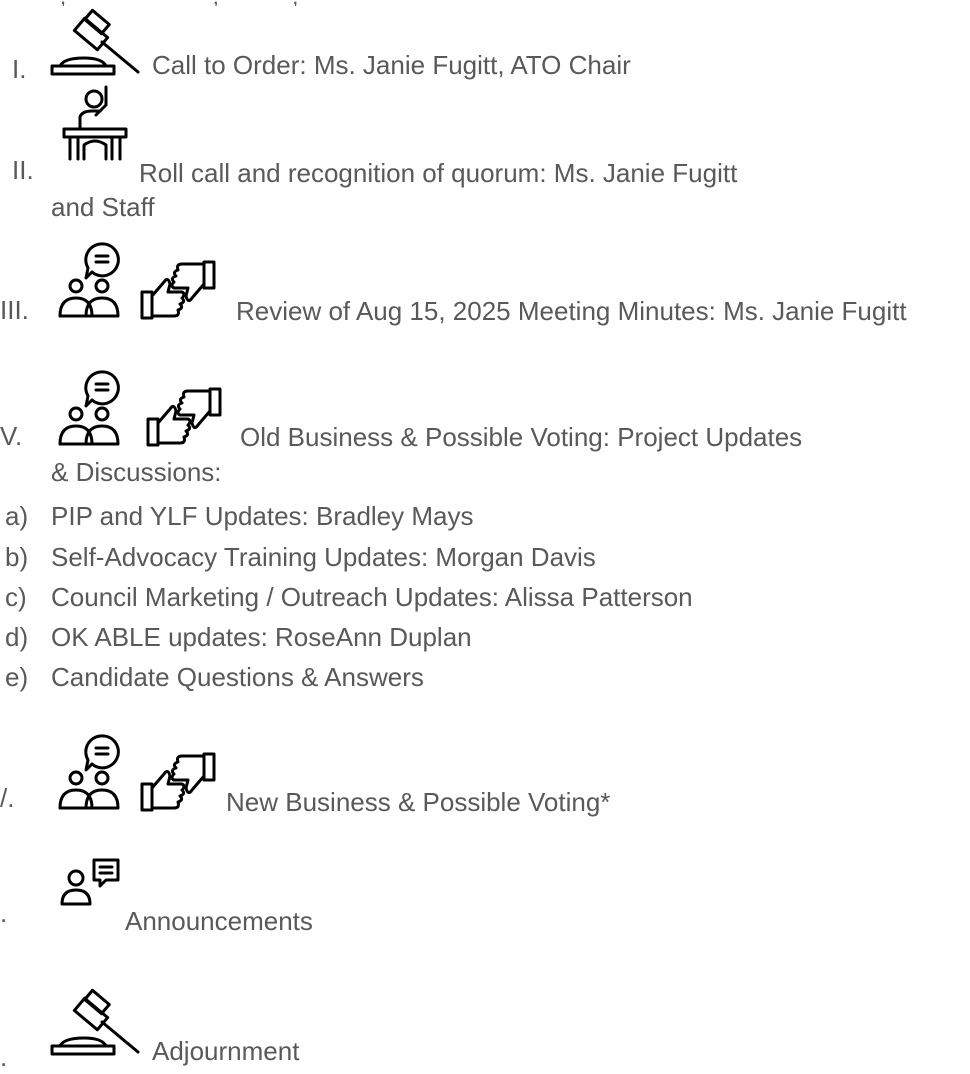  What do you see at coordinates (17, 557) in the screenshot?
I see `subitem-letter: b)` at bounding box center [17, 557].